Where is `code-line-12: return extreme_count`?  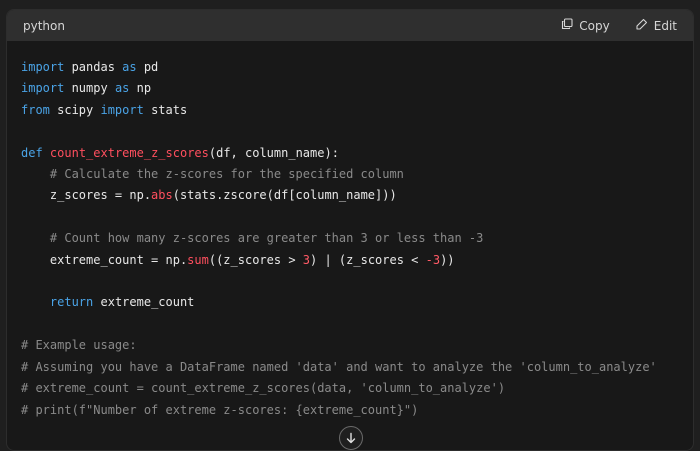 code-line-12: return extreme_count is located at coordinates (108, 302).